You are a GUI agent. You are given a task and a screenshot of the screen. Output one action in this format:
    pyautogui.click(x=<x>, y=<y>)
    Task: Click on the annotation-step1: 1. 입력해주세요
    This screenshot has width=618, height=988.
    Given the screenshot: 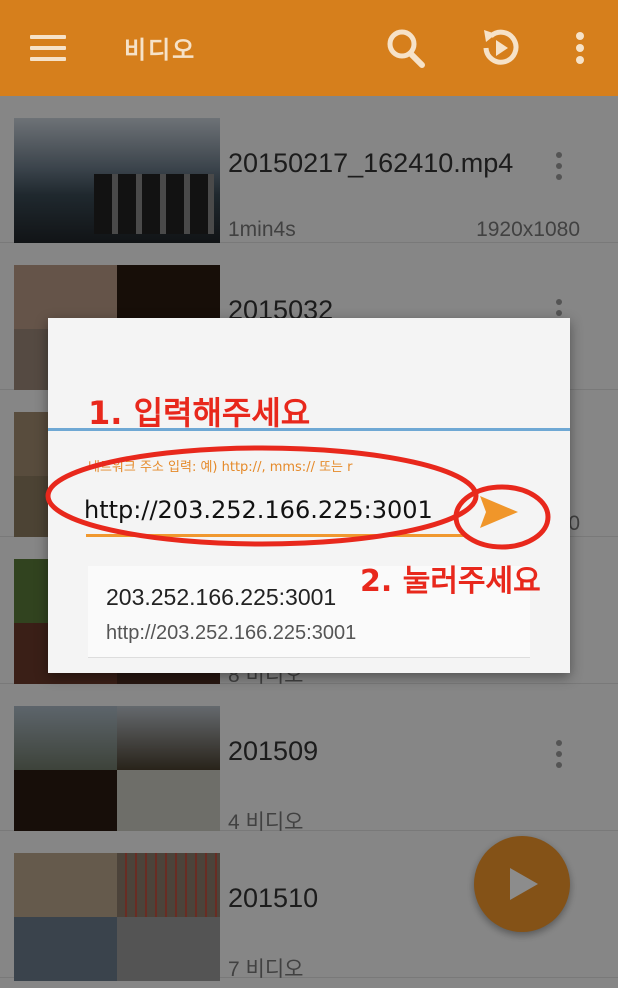 What is the action you would take?
    pyautogui.click(x=199, y=413)
    